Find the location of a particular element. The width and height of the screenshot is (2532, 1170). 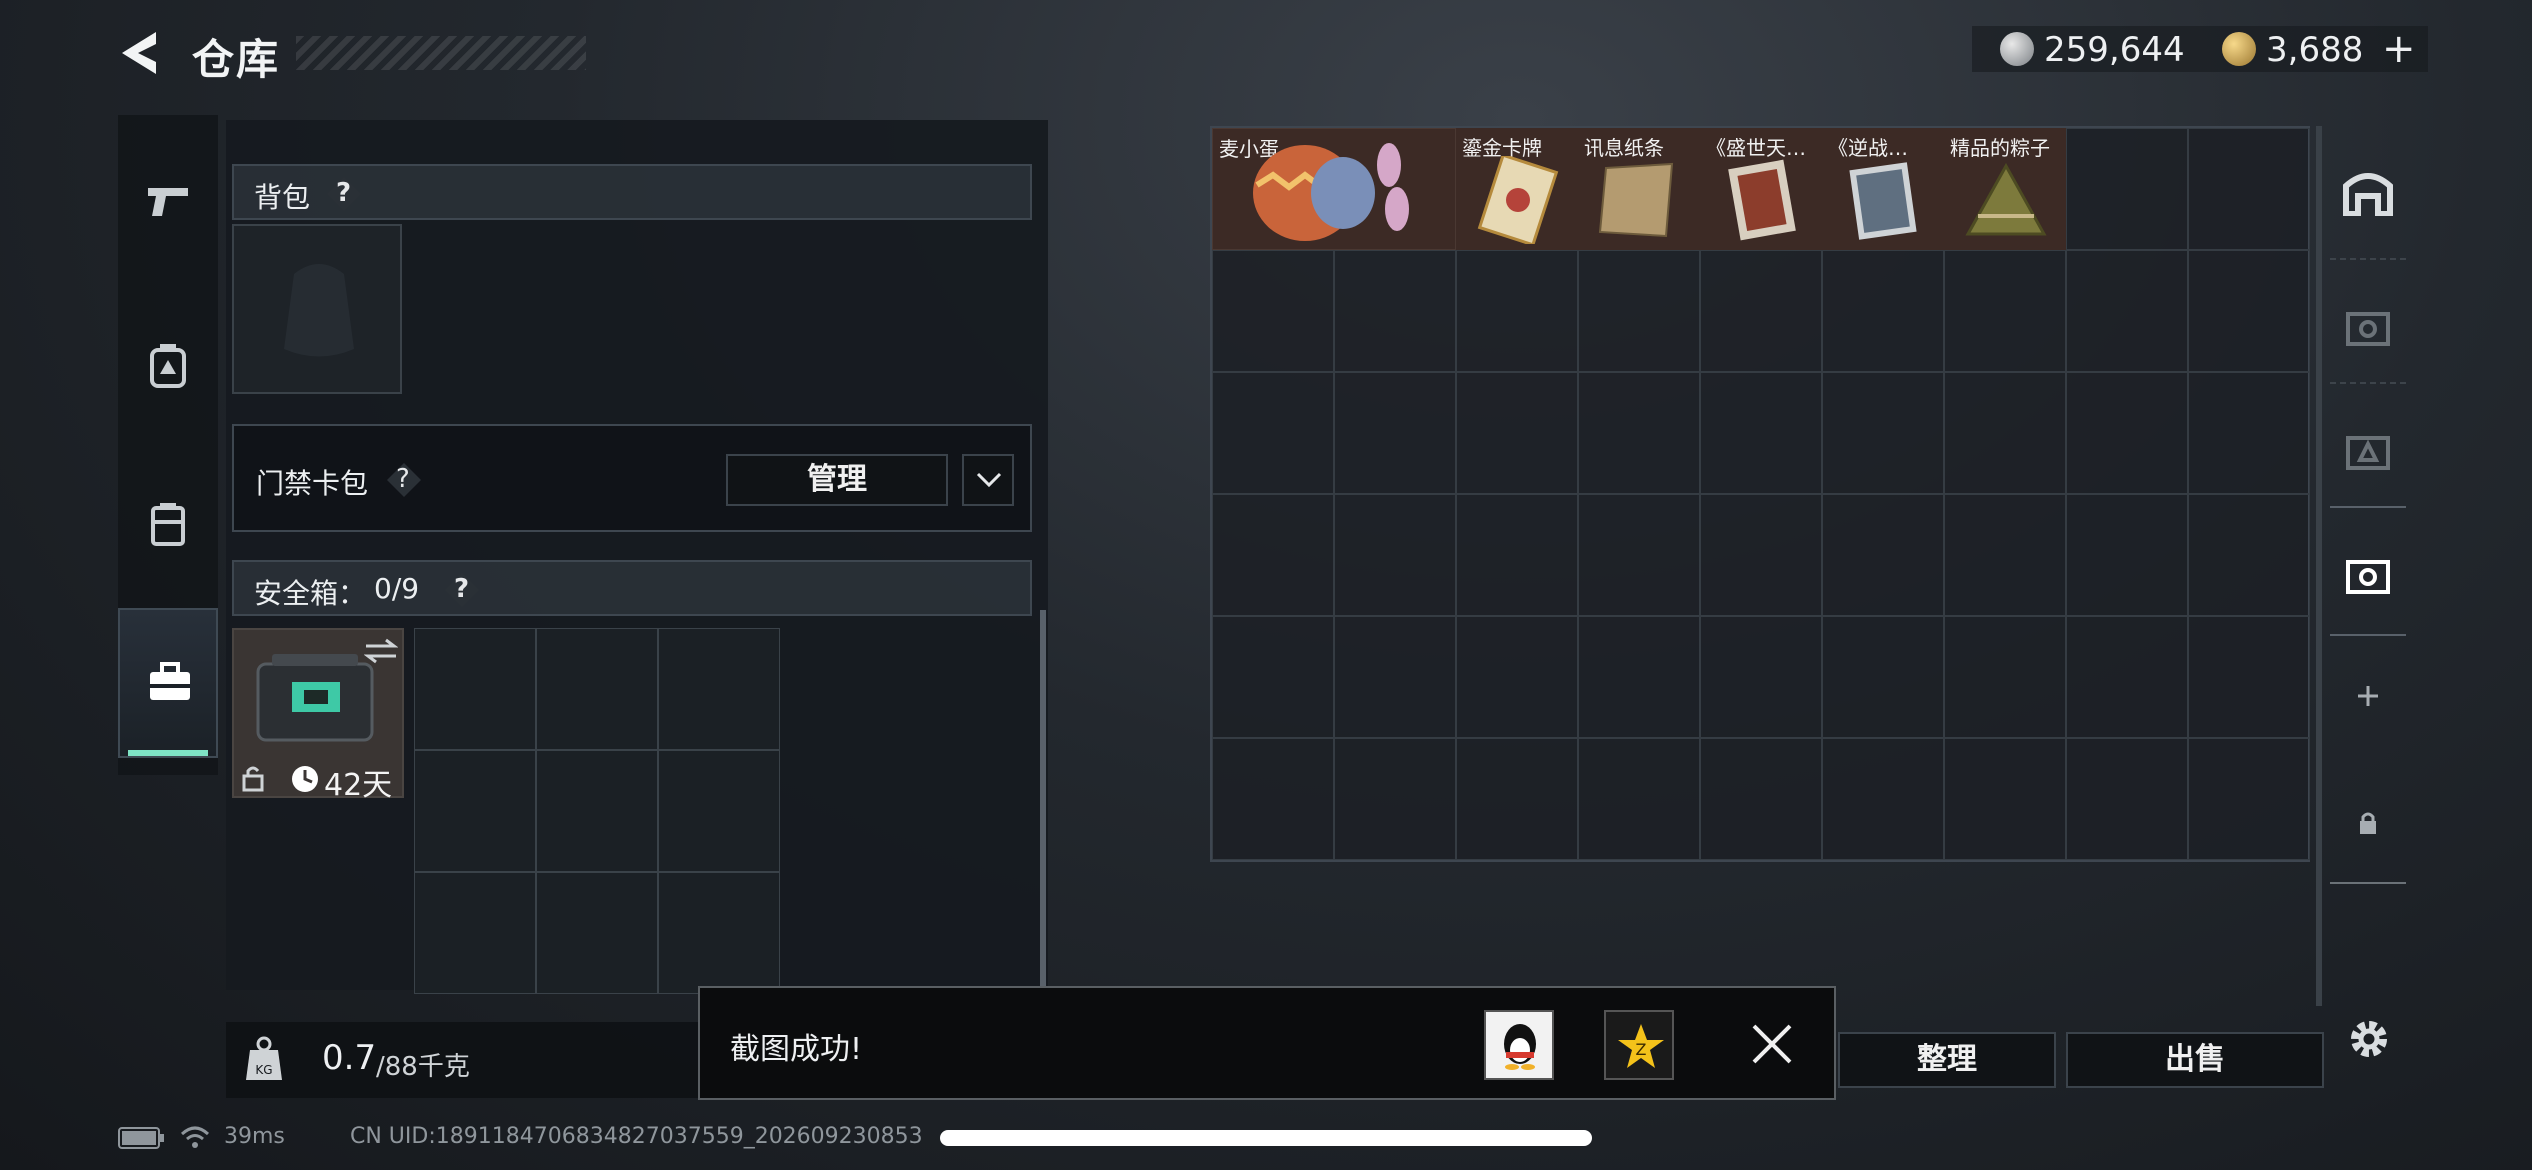

expand-keycard-button is located at coordinates (988, 480).